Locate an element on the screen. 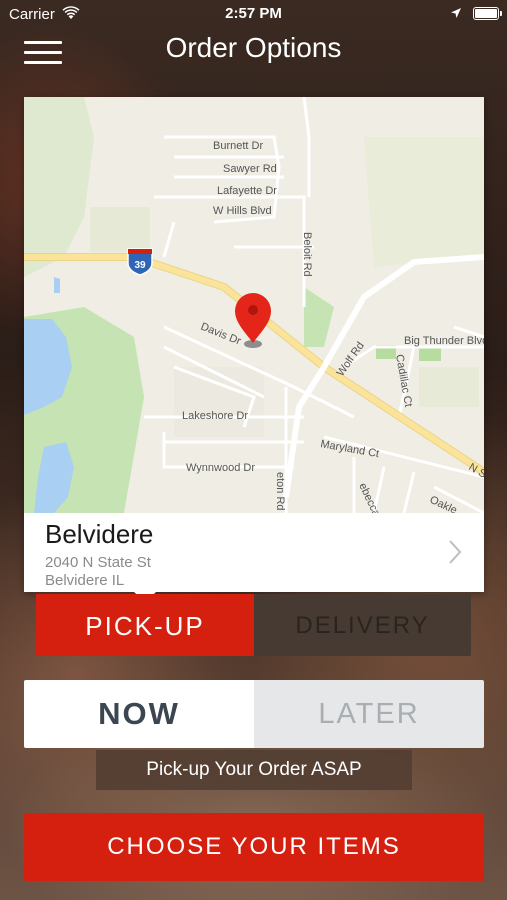 The width and height of the screenshot is (507, 900). timing-toggle: NOW LATER is located at coordinates (254, 714).